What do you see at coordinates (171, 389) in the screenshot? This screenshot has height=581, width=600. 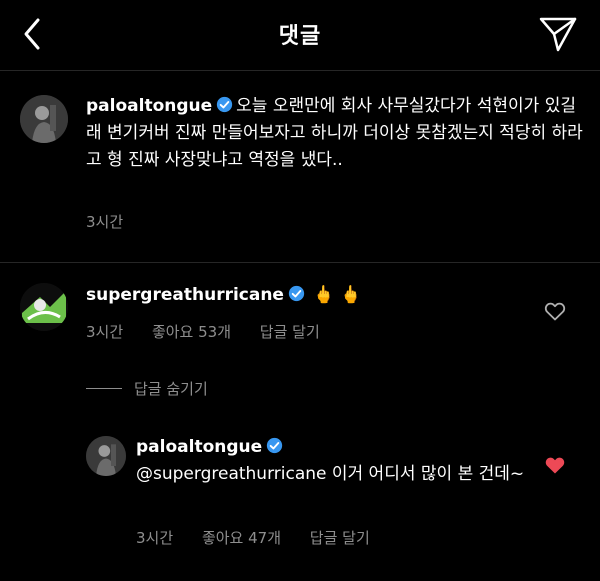 I see `hide-replies-label: 답글 숨기기` at bounding box center [171, 389].